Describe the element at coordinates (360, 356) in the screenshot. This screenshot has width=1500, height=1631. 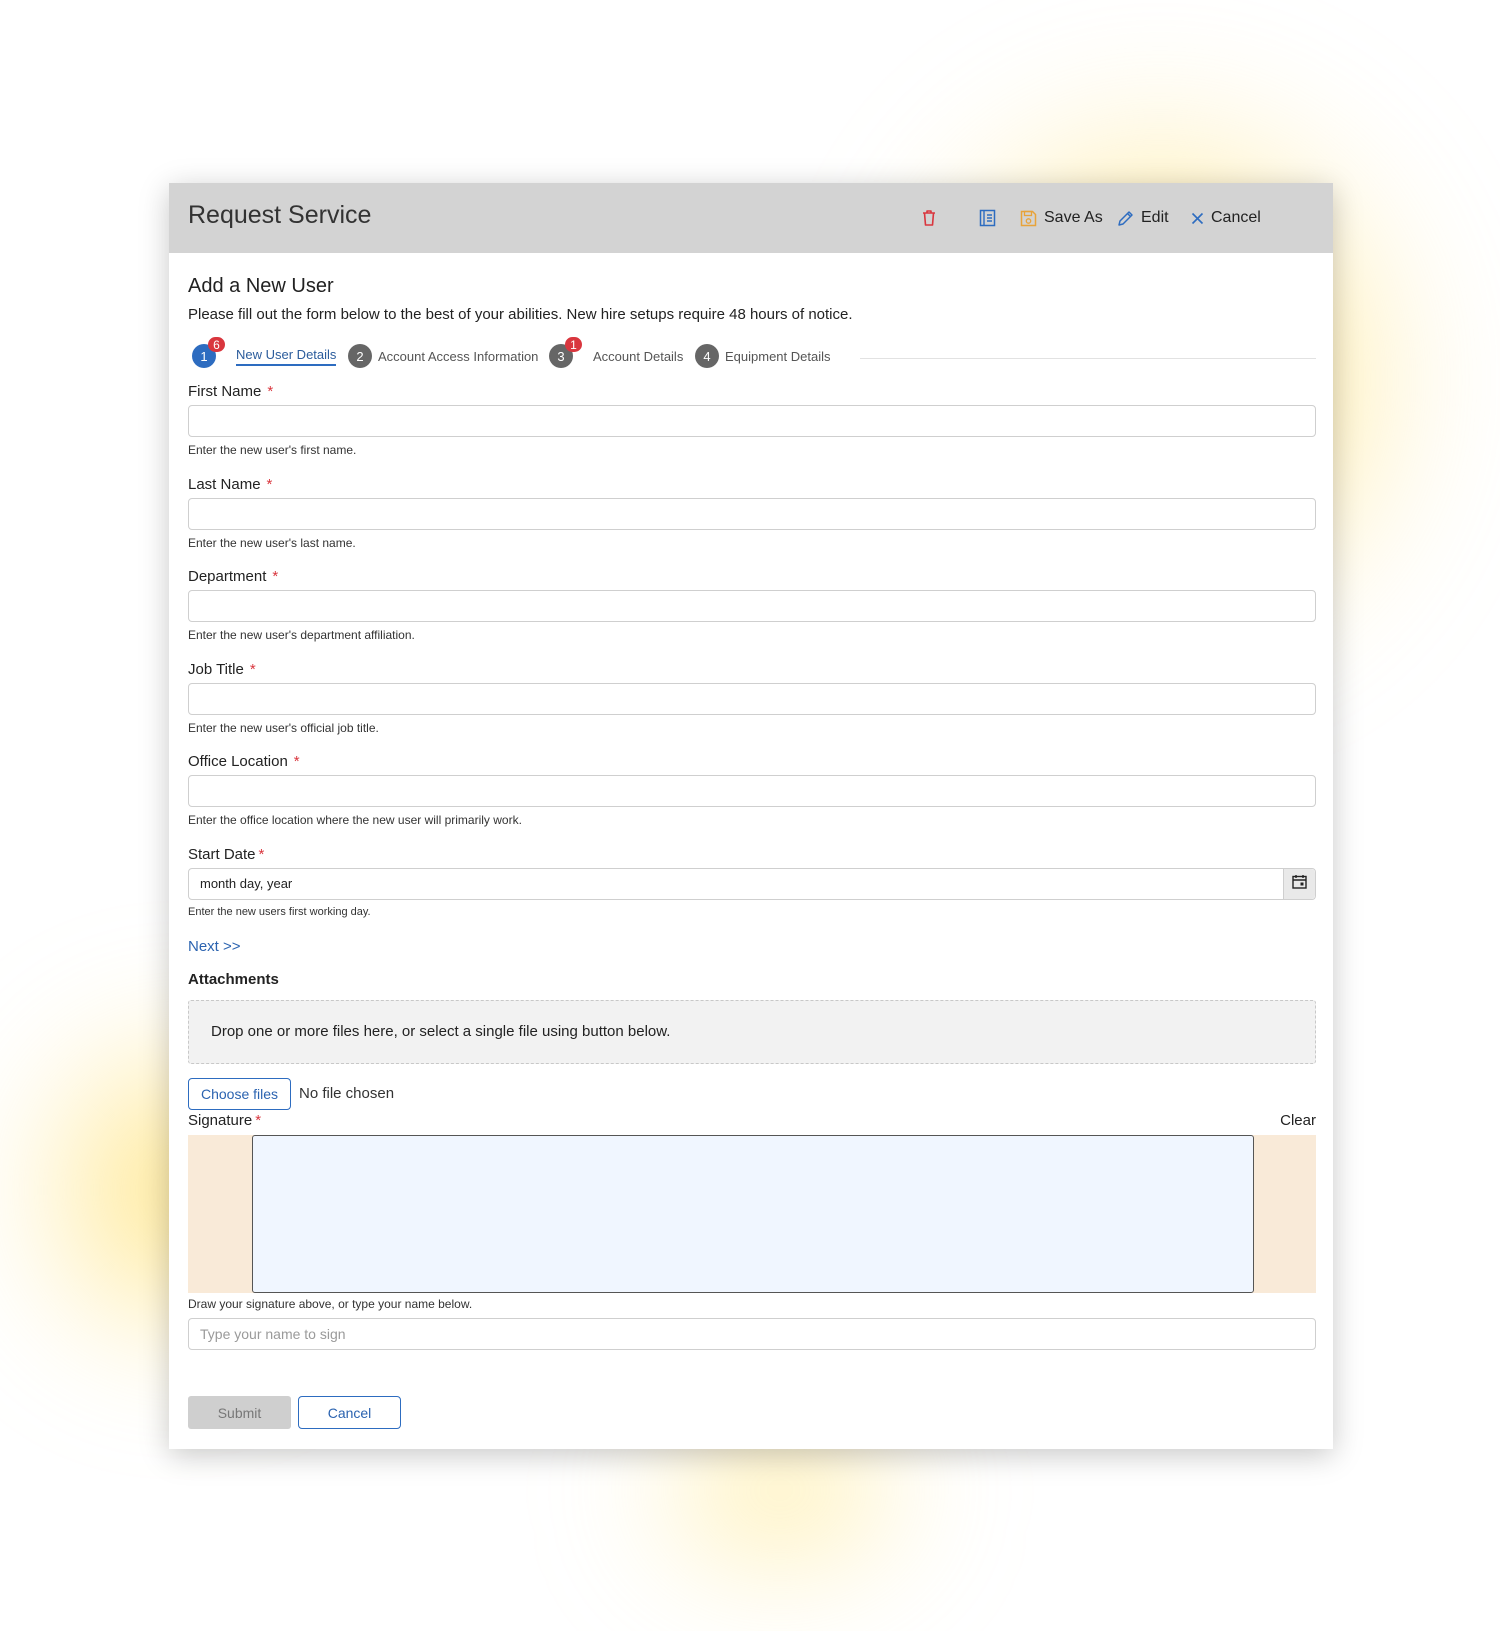
I see `step-number: 2` at that location.